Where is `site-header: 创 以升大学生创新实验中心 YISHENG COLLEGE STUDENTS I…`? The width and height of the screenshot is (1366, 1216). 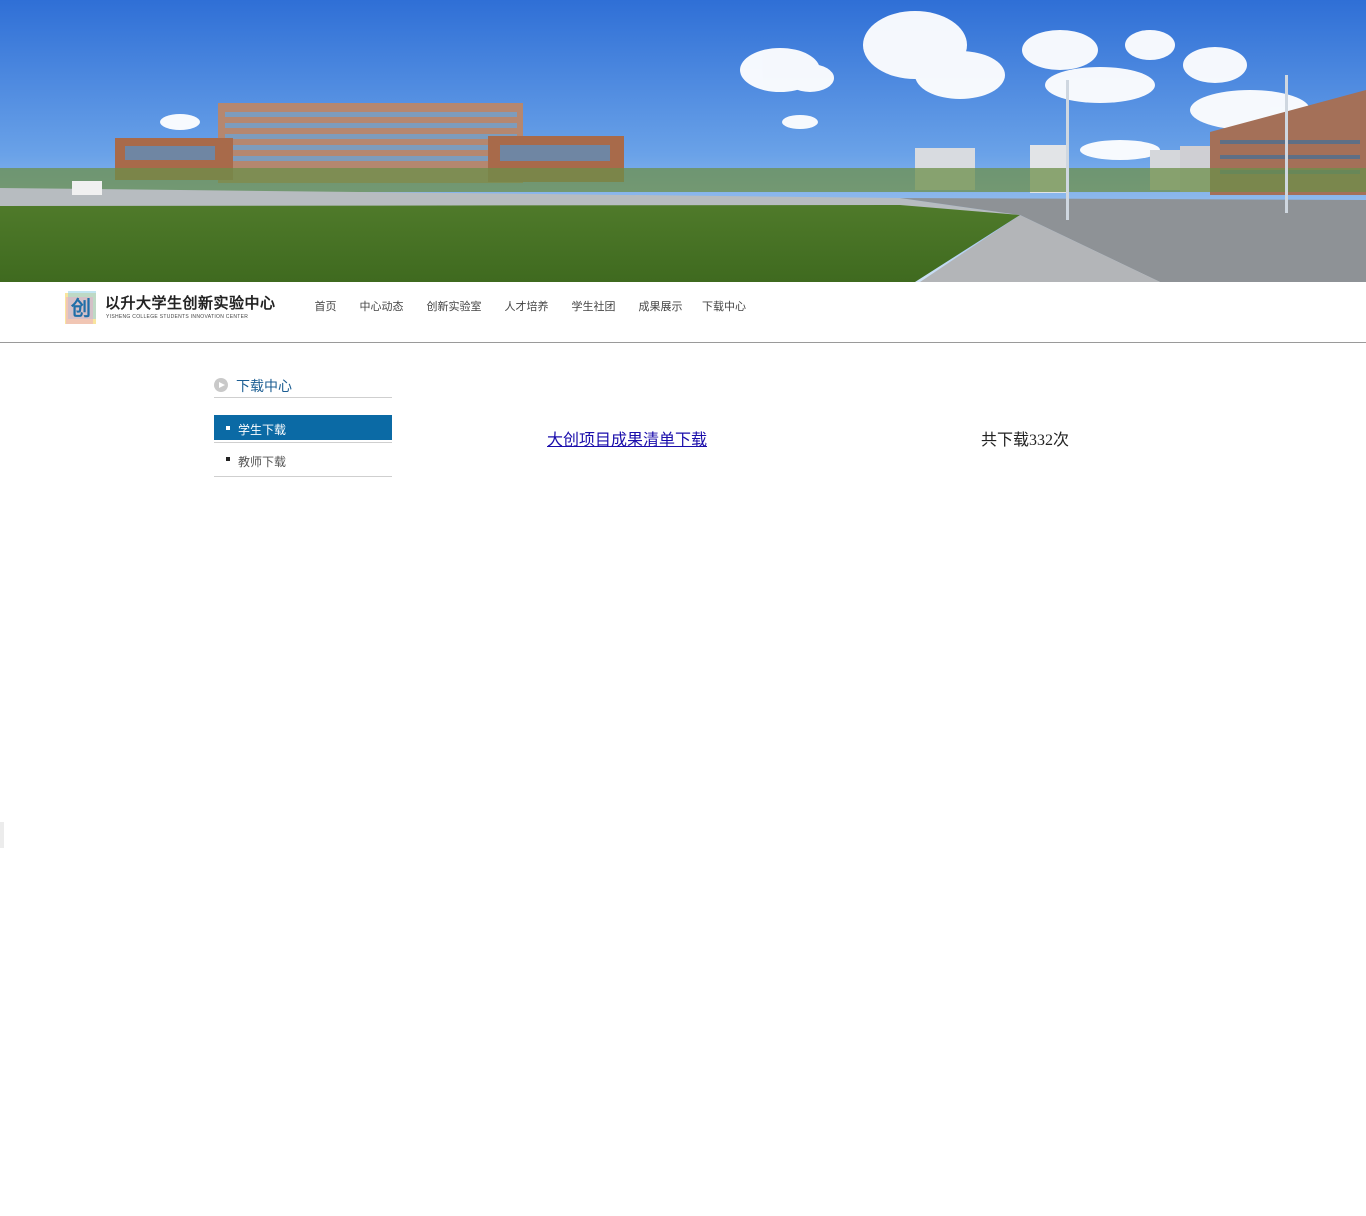
site-header: 创 以升大学生创新实验中心 YISHENG COLLEGE STUDENTS I… is located at coordinates (683, 312).